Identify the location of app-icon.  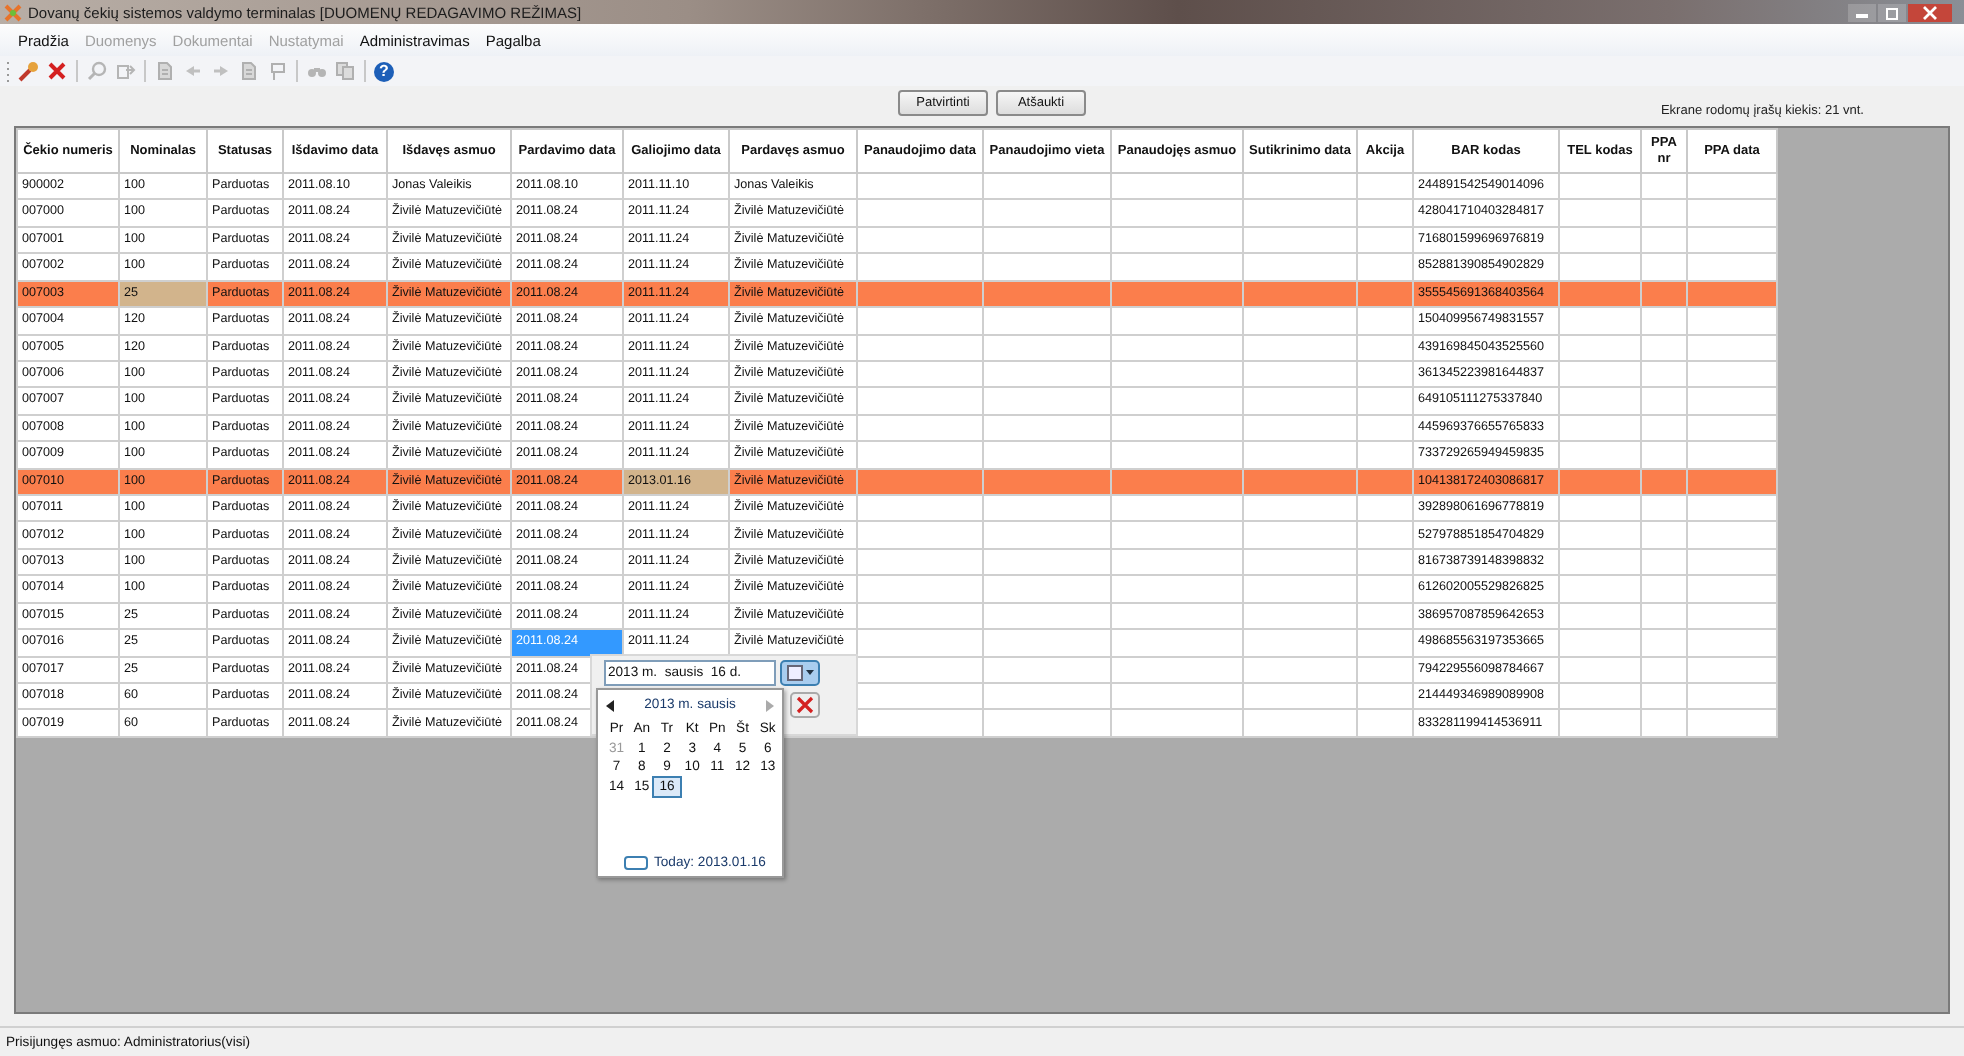
(13, 12).